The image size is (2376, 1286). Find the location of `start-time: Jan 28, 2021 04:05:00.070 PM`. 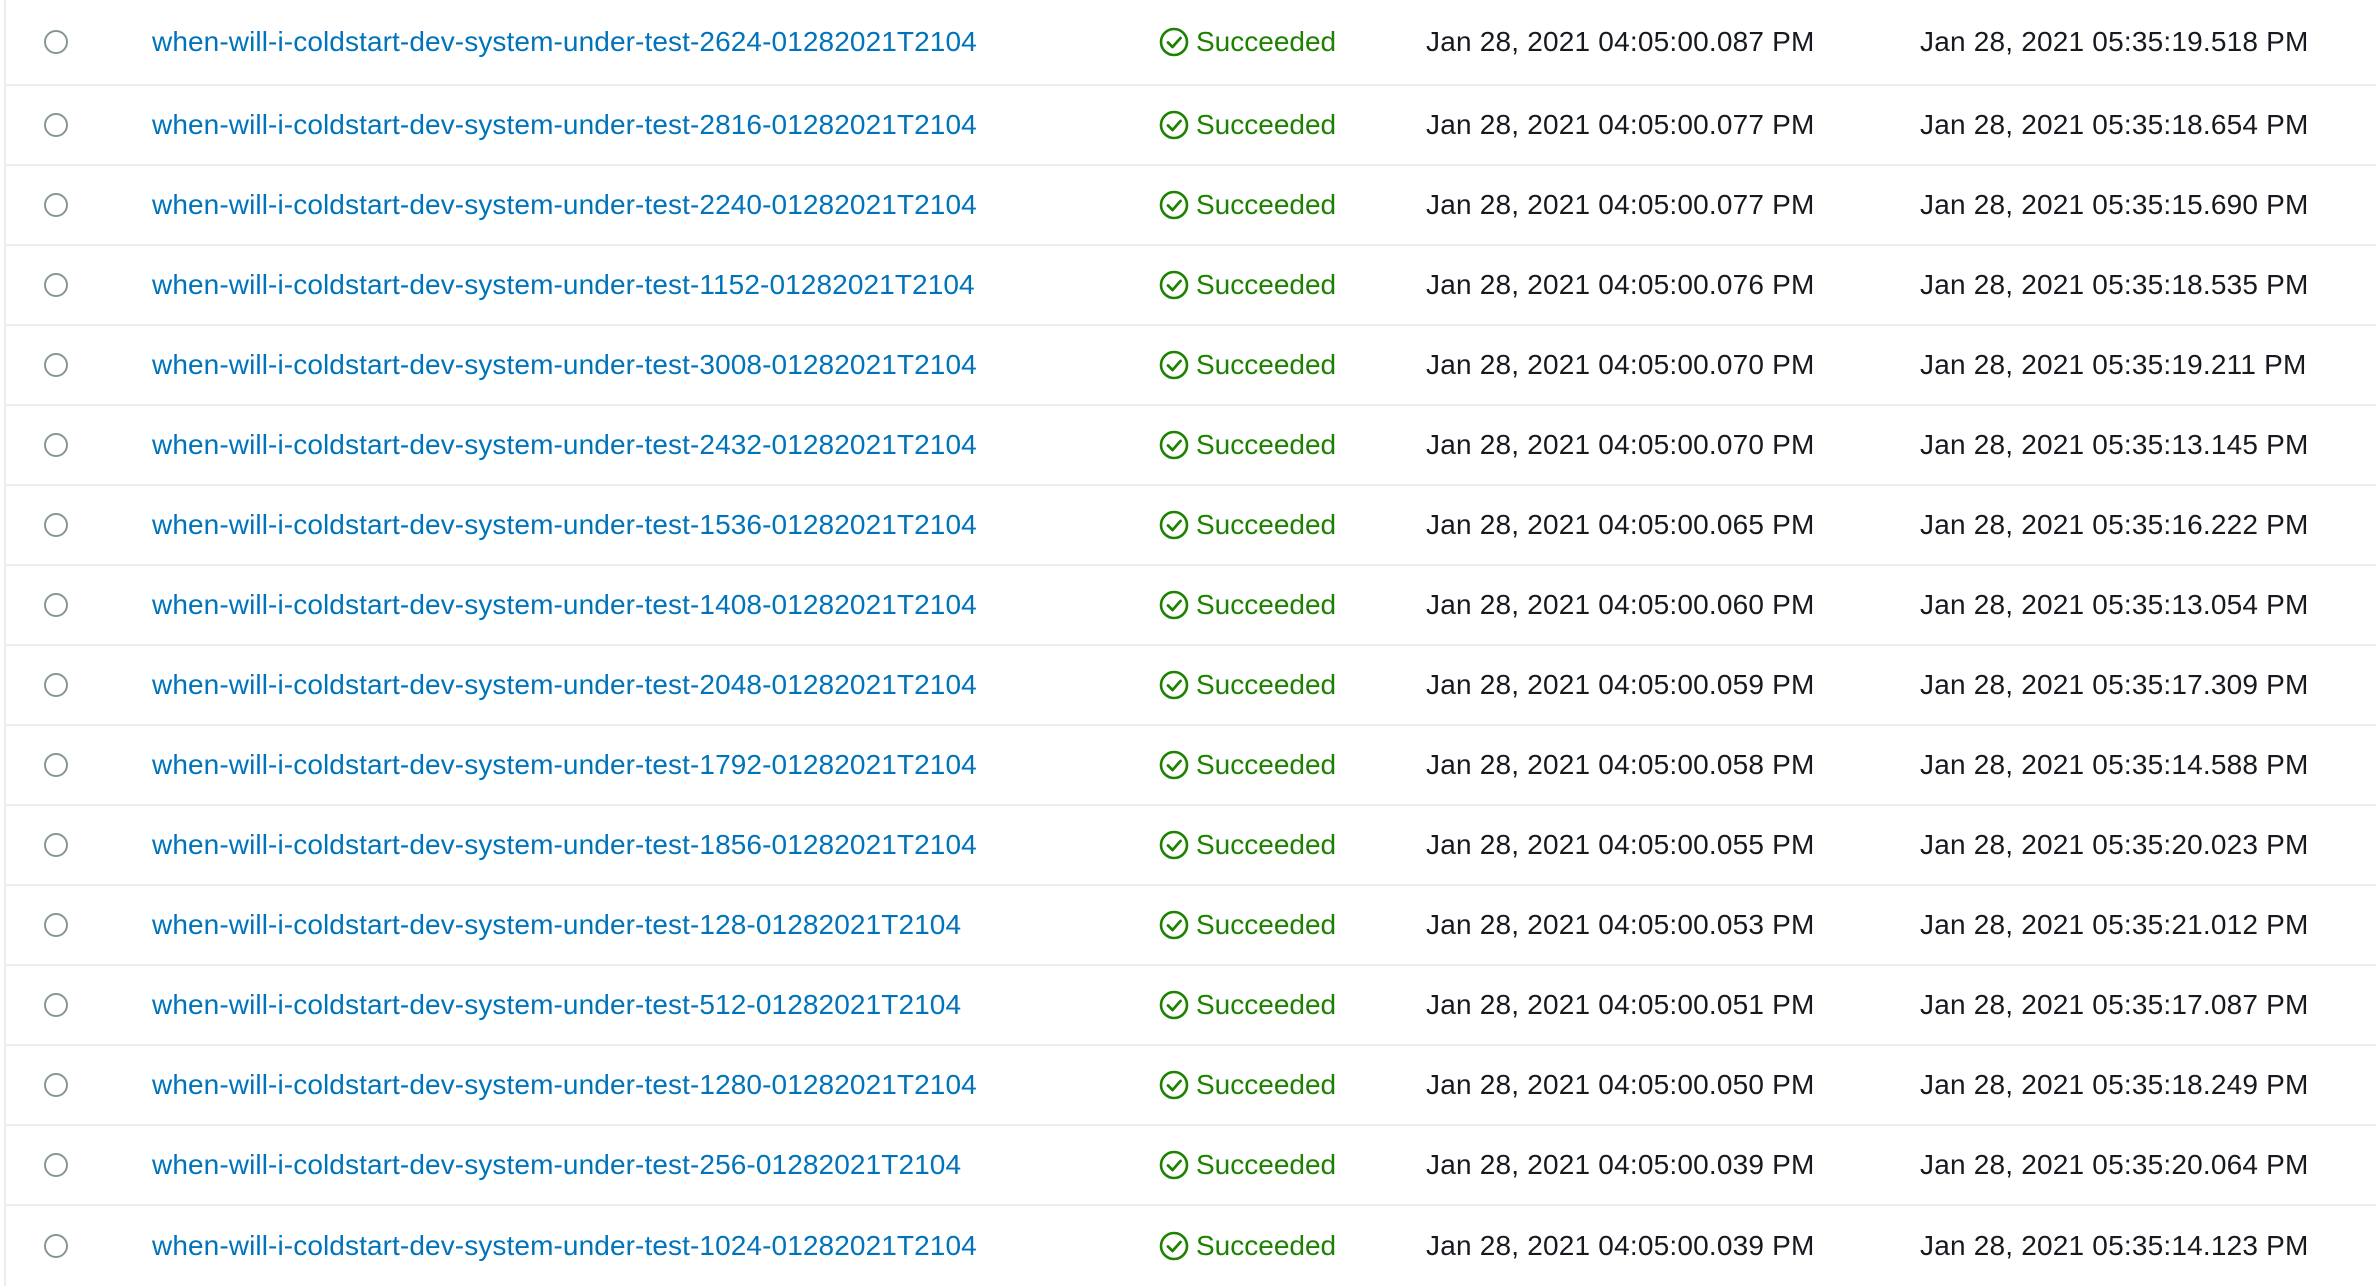

start-time: Jan 28, 2021 04:05:00.070 PM is located at coordinates (1620, 444).